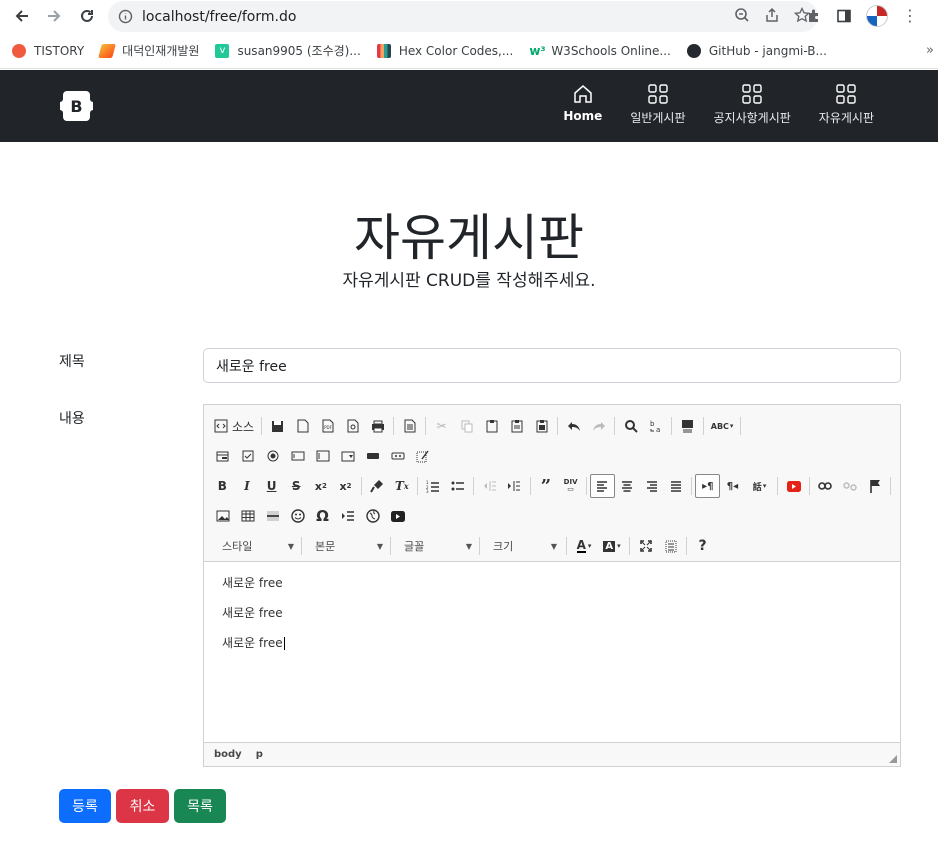  What do you see at coordinates (372, 516) in the screenshot?
I see `iframe-globe-icon` at bounding box center [372, 516].